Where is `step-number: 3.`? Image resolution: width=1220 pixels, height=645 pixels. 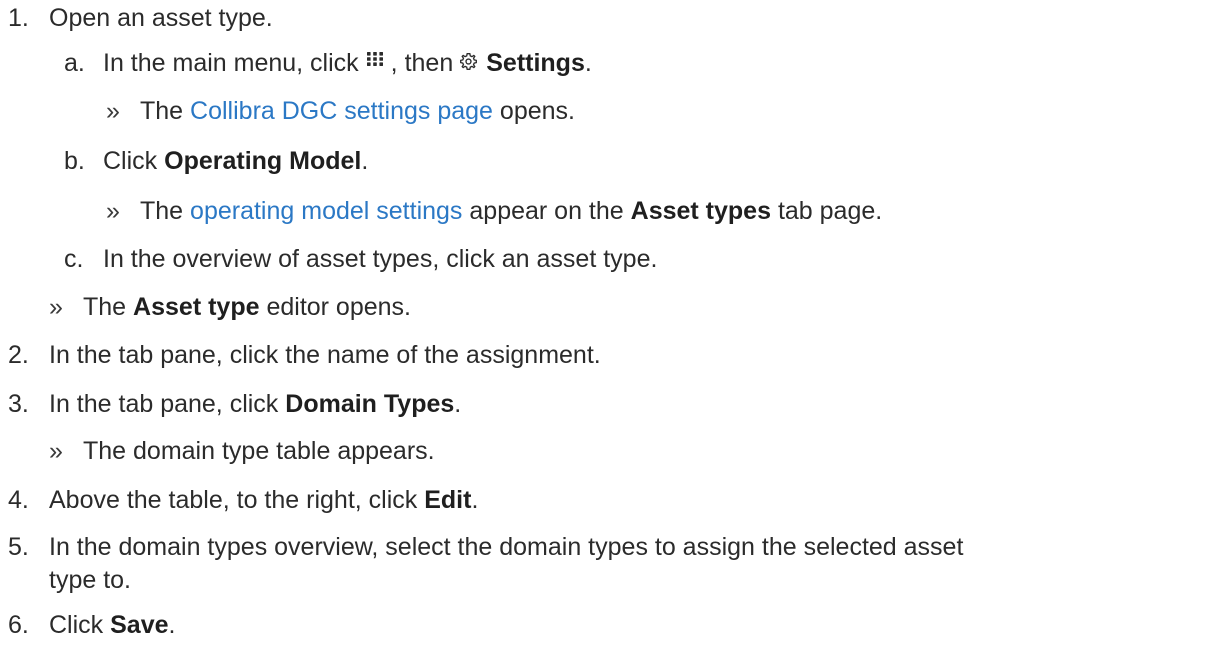 step-number: 3. is located at coordinates (18, 404).